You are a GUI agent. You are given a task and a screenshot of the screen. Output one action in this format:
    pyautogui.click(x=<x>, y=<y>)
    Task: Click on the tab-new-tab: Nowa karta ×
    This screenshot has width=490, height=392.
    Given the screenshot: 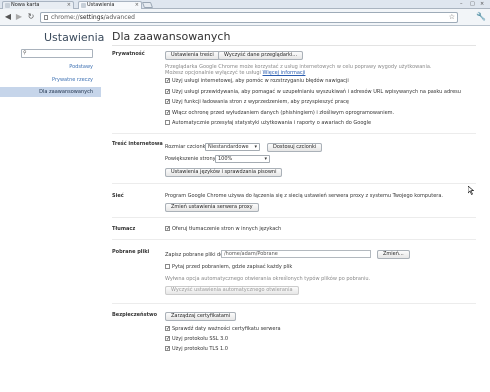 What is the action you would take?
    pyautogui.click(x=38, y=5)
    